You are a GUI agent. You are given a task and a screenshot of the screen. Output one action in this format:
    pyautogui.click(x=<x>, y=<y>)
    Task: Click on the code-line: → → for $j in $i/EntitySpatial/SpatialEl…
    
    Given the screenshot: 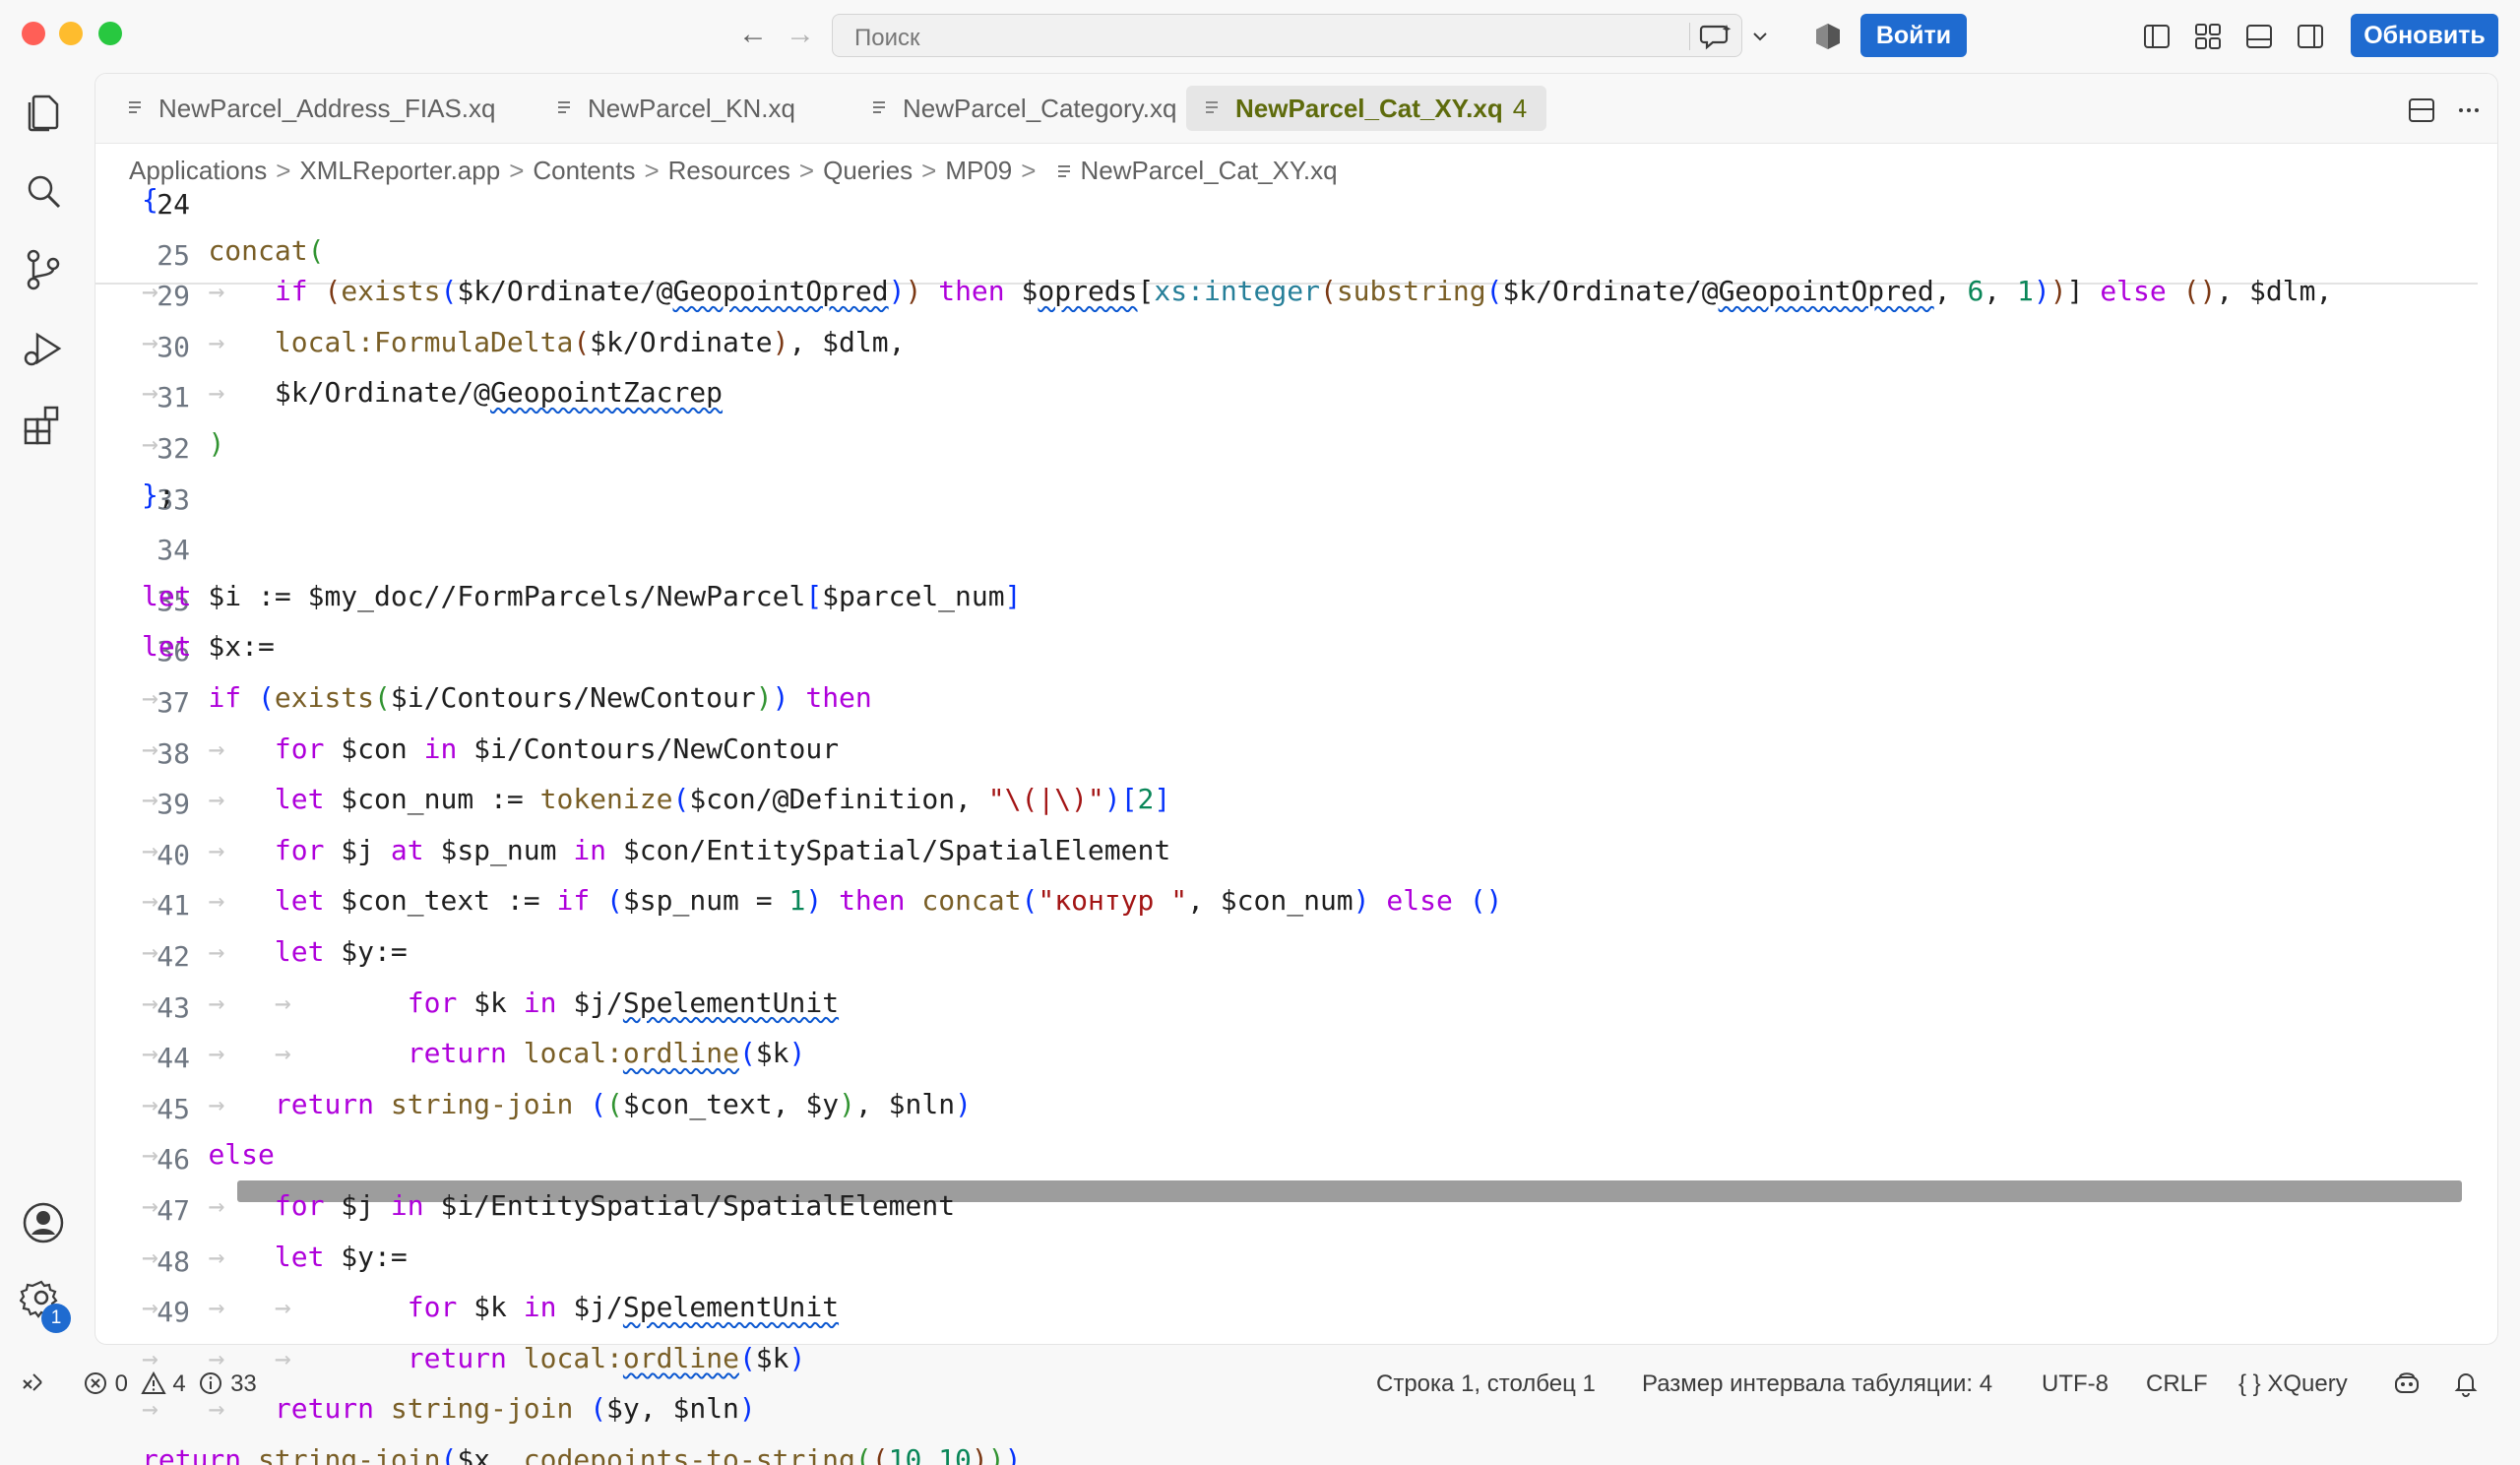 What is the action you would take?
    pyautogui.click(x=548, y=1205)
    